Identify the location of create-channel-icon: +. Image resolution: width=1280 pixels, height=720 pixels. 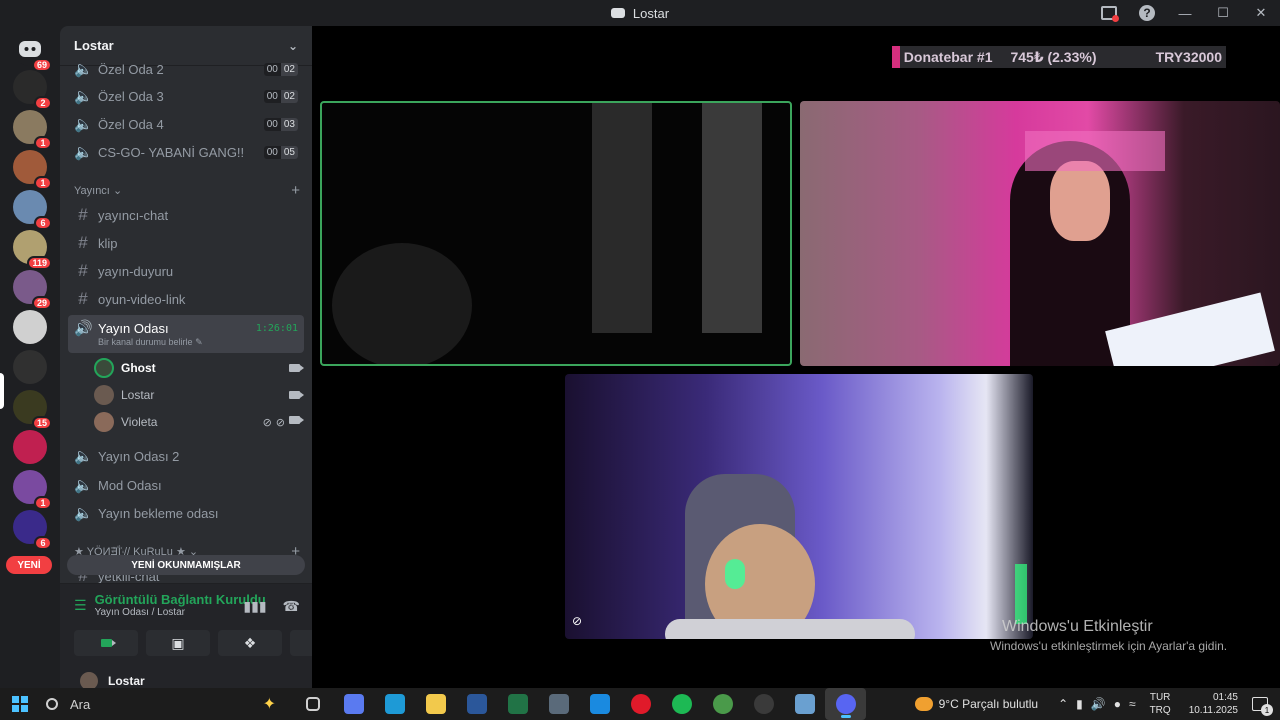
(295, 190).